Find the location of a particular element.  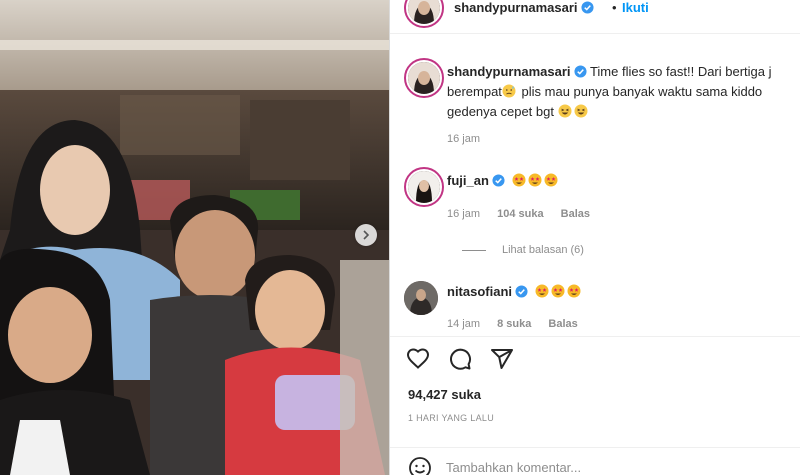

likes-count: 94,427 suka is located at coordinates (444, 394).